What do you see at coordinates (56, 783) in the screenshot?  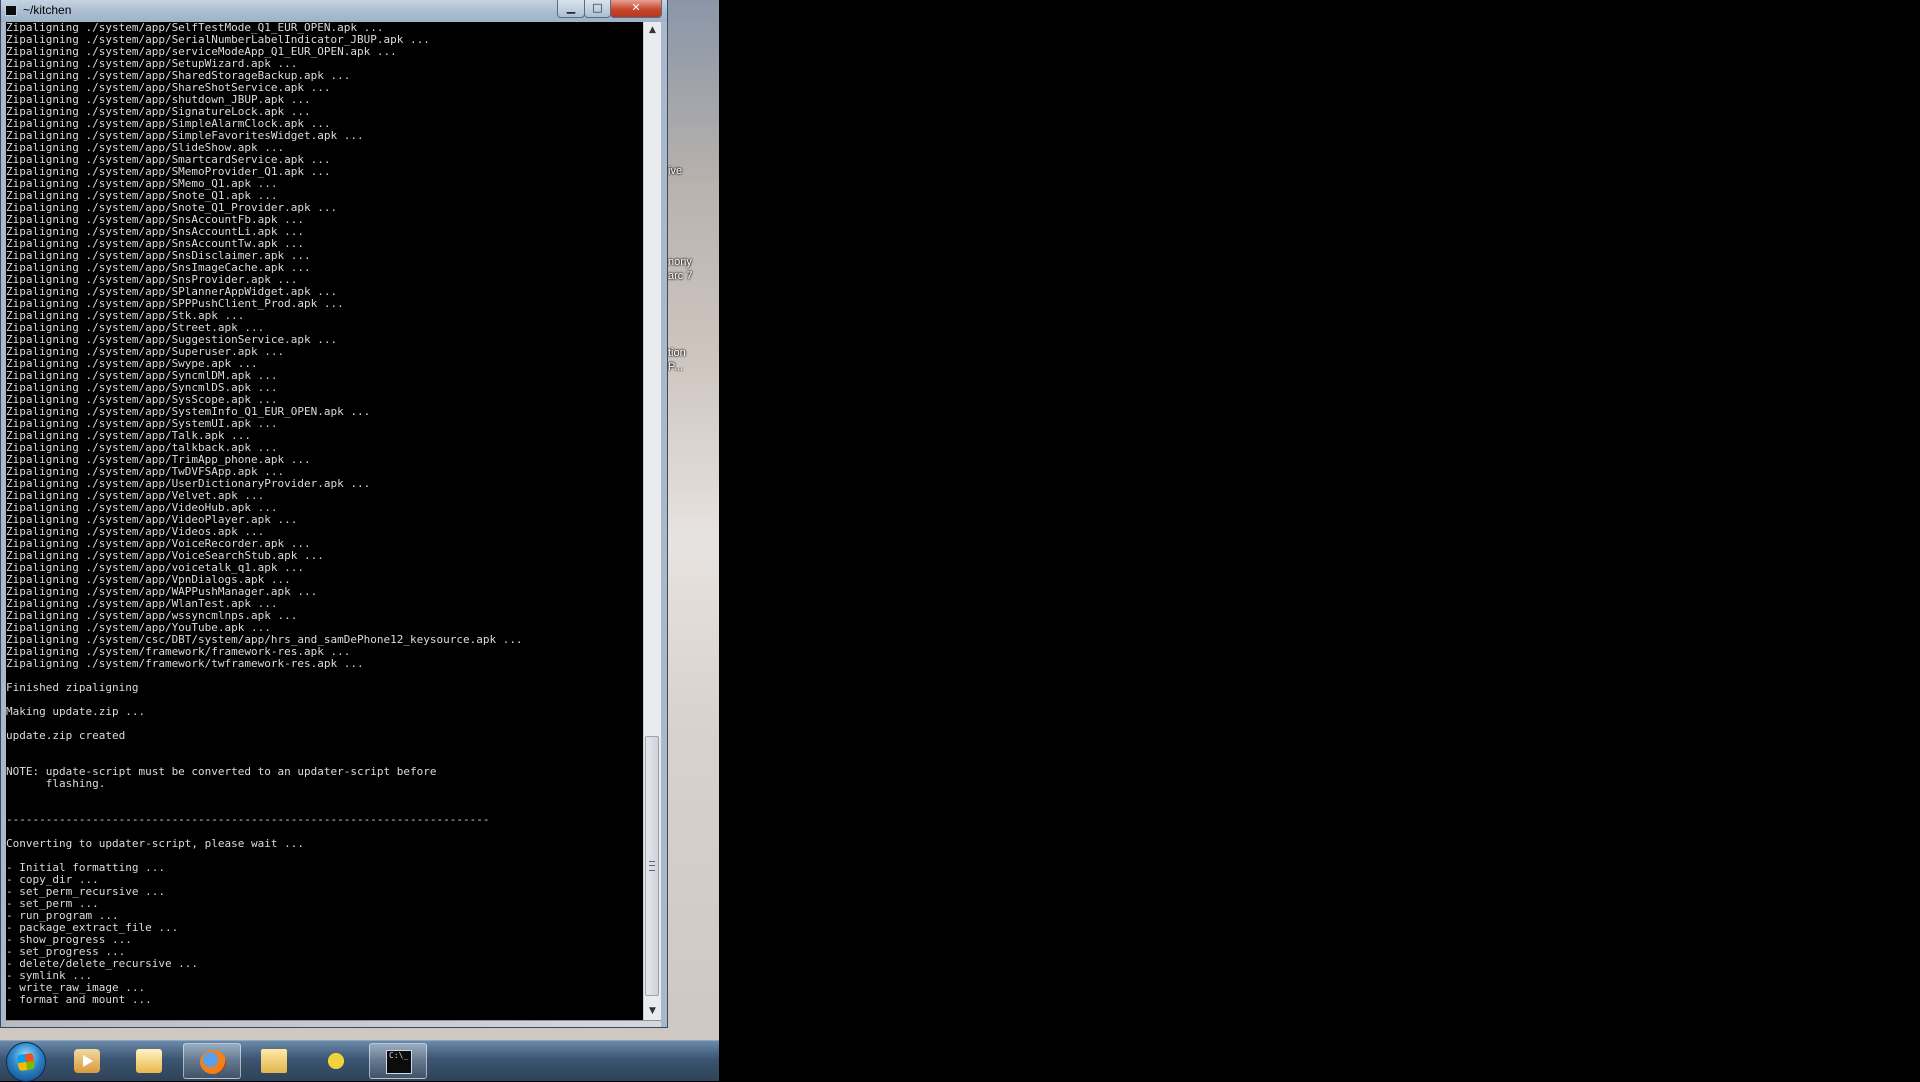 I see `console-line: flashing.` at bounding box center [56, 783].